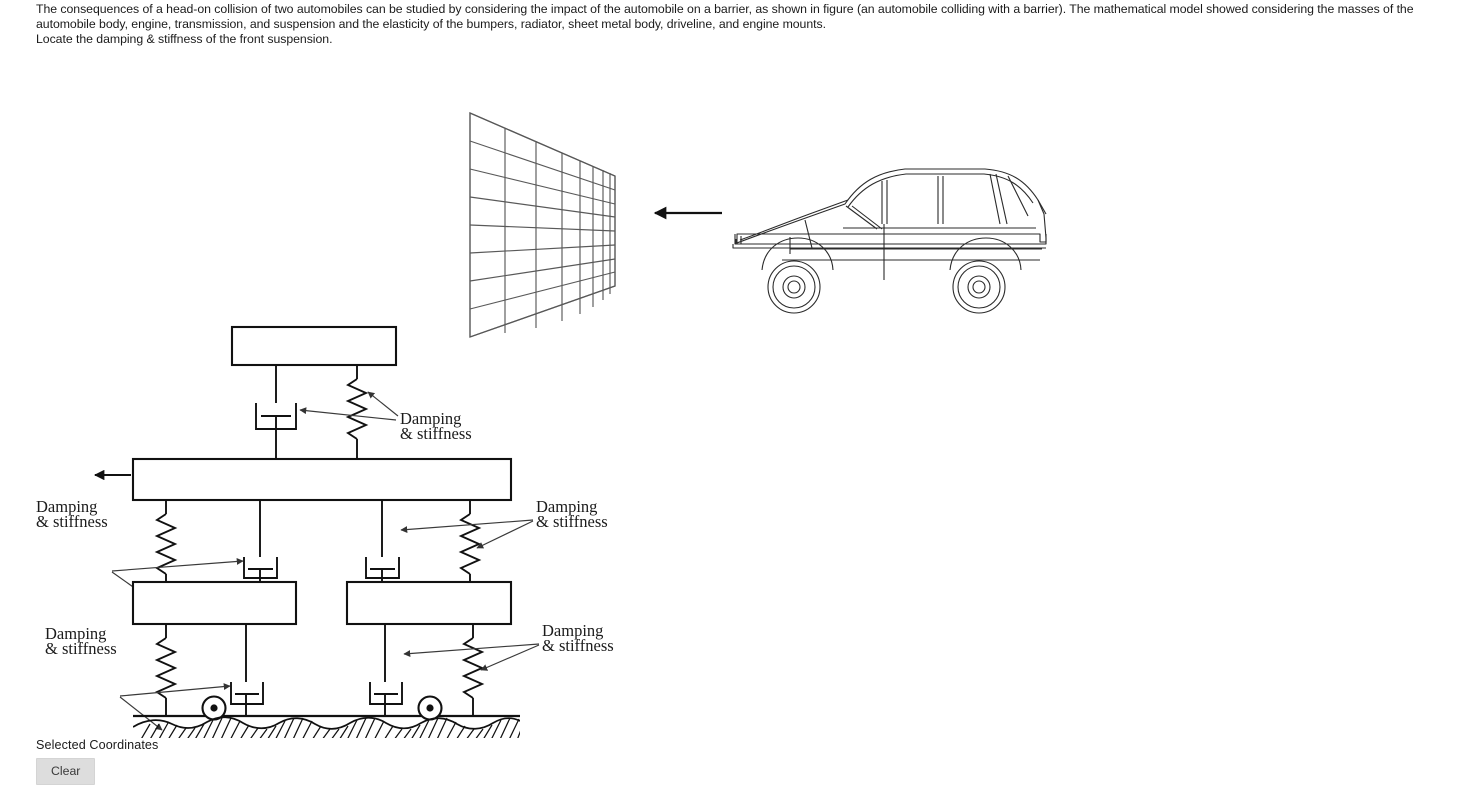  Describe the element at coordinates (72, 521) in the screenshot. I see `annotation-front-suspension-left-line2: & stiffness` at that location.